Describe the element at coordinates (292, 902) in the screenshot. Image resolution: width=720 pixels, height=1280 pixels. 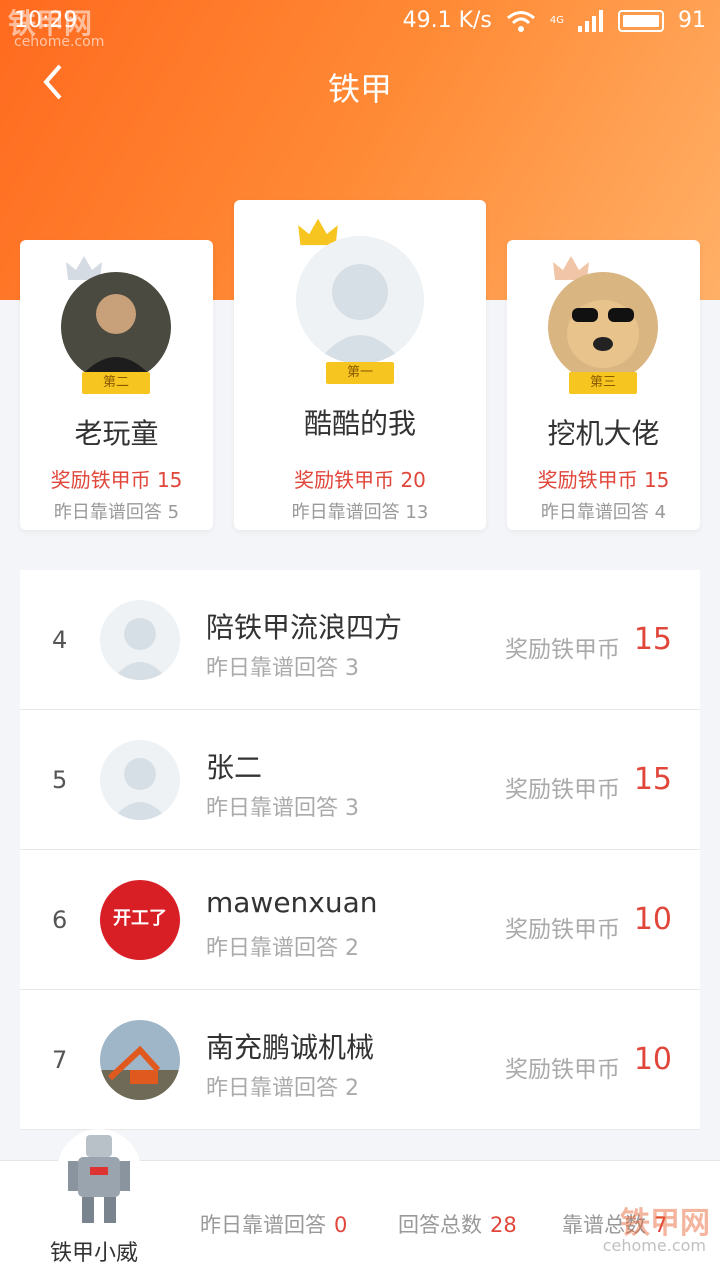
I see `user-name: mawenxuan` at that location.